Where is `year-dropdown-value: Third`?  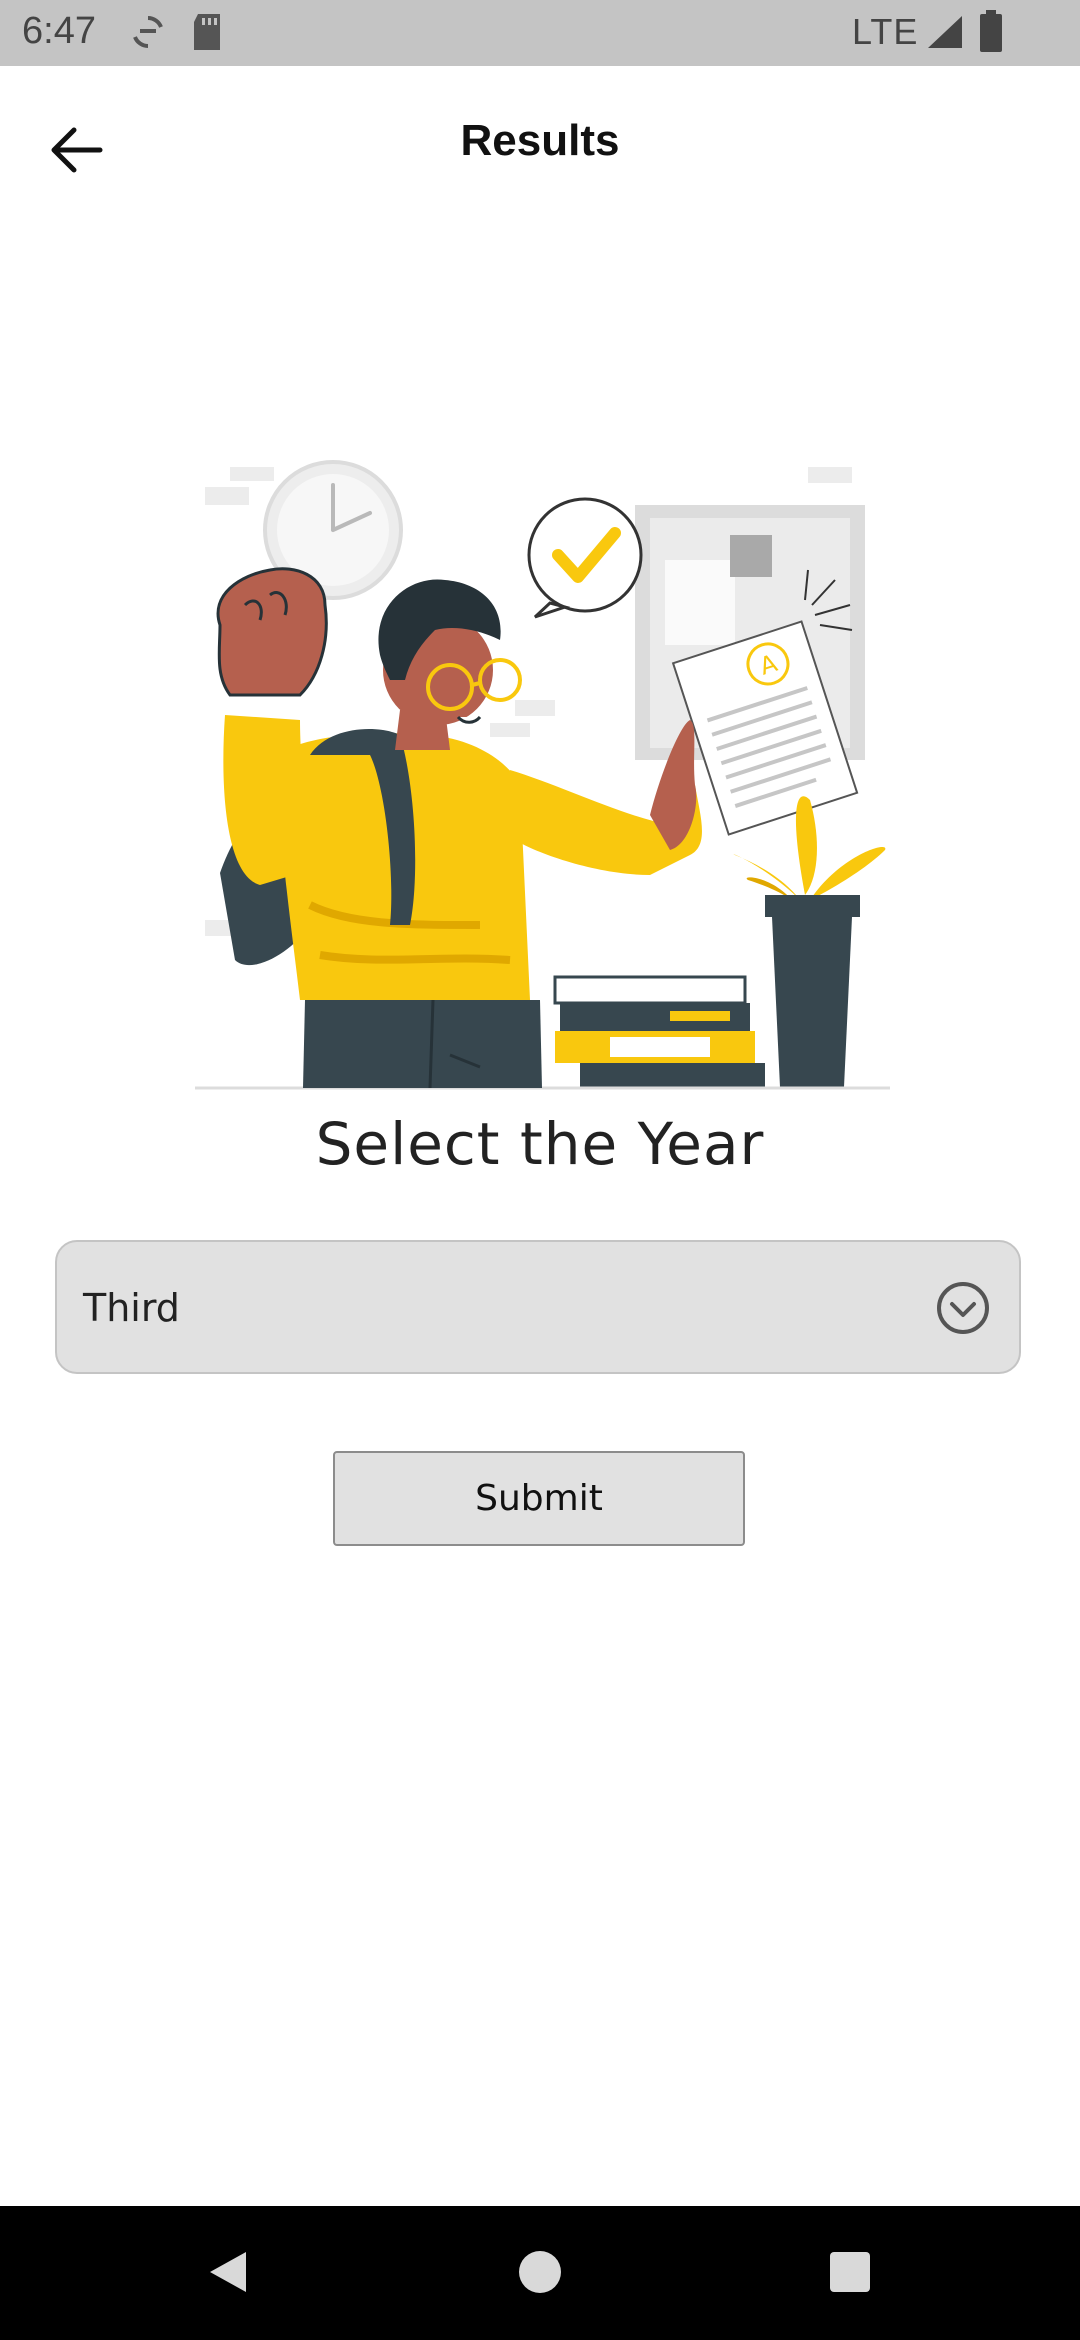
year-dropdown-value: Third is located at coordinates (131, 1308).